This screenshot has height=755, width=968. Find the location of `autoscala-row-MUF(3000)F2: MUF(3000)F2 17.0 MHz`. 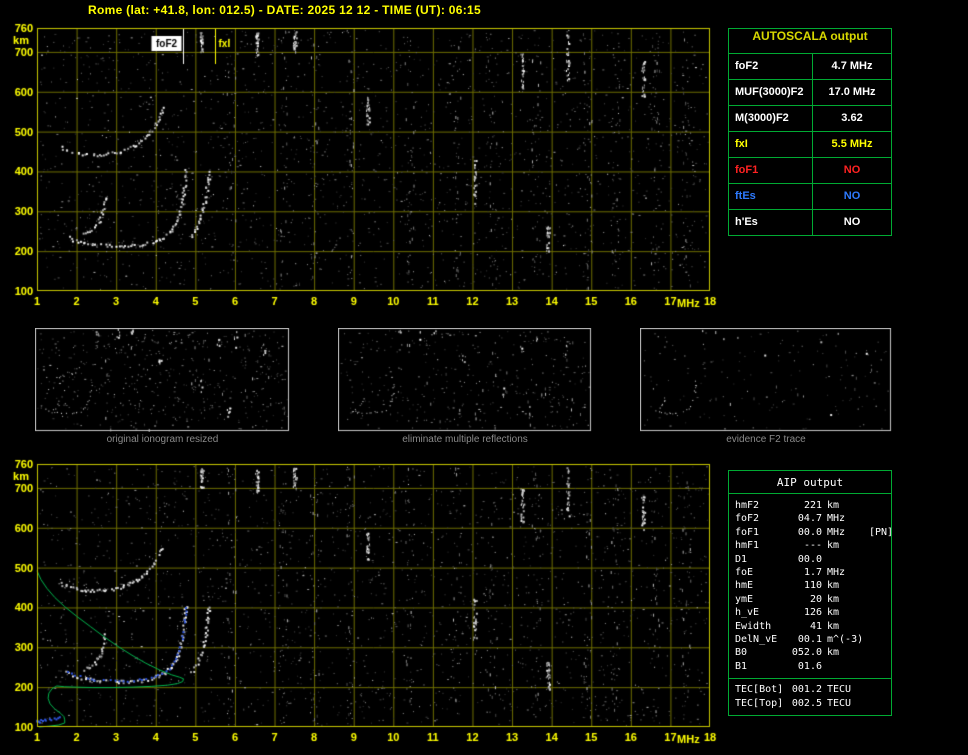

autoscala-row-MUF(3000)F2: MUF(3000)F2 17.0 MHz is located at coordinates (810, 93).